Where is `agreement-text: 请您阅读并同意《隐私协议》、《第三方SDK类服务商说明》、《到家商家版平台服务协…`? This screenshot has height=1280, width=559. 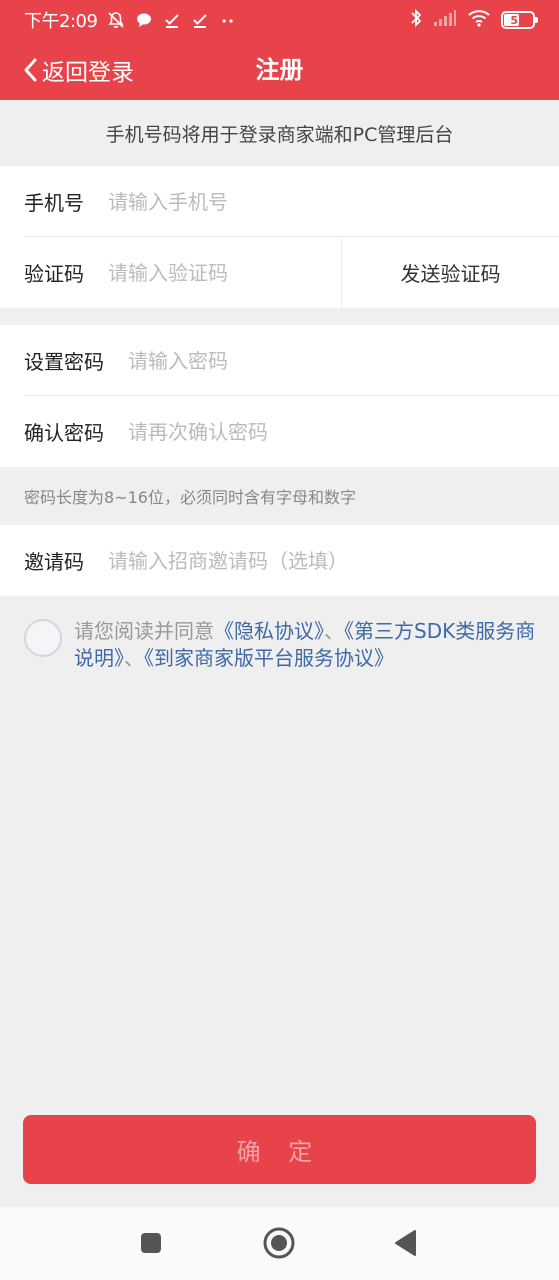
agreement-text: 请您阅读并同意《隐私协议》、《第三方SDK类服务商说明》、《到家商家版平台服务协… is located at coordinates (309, 645).